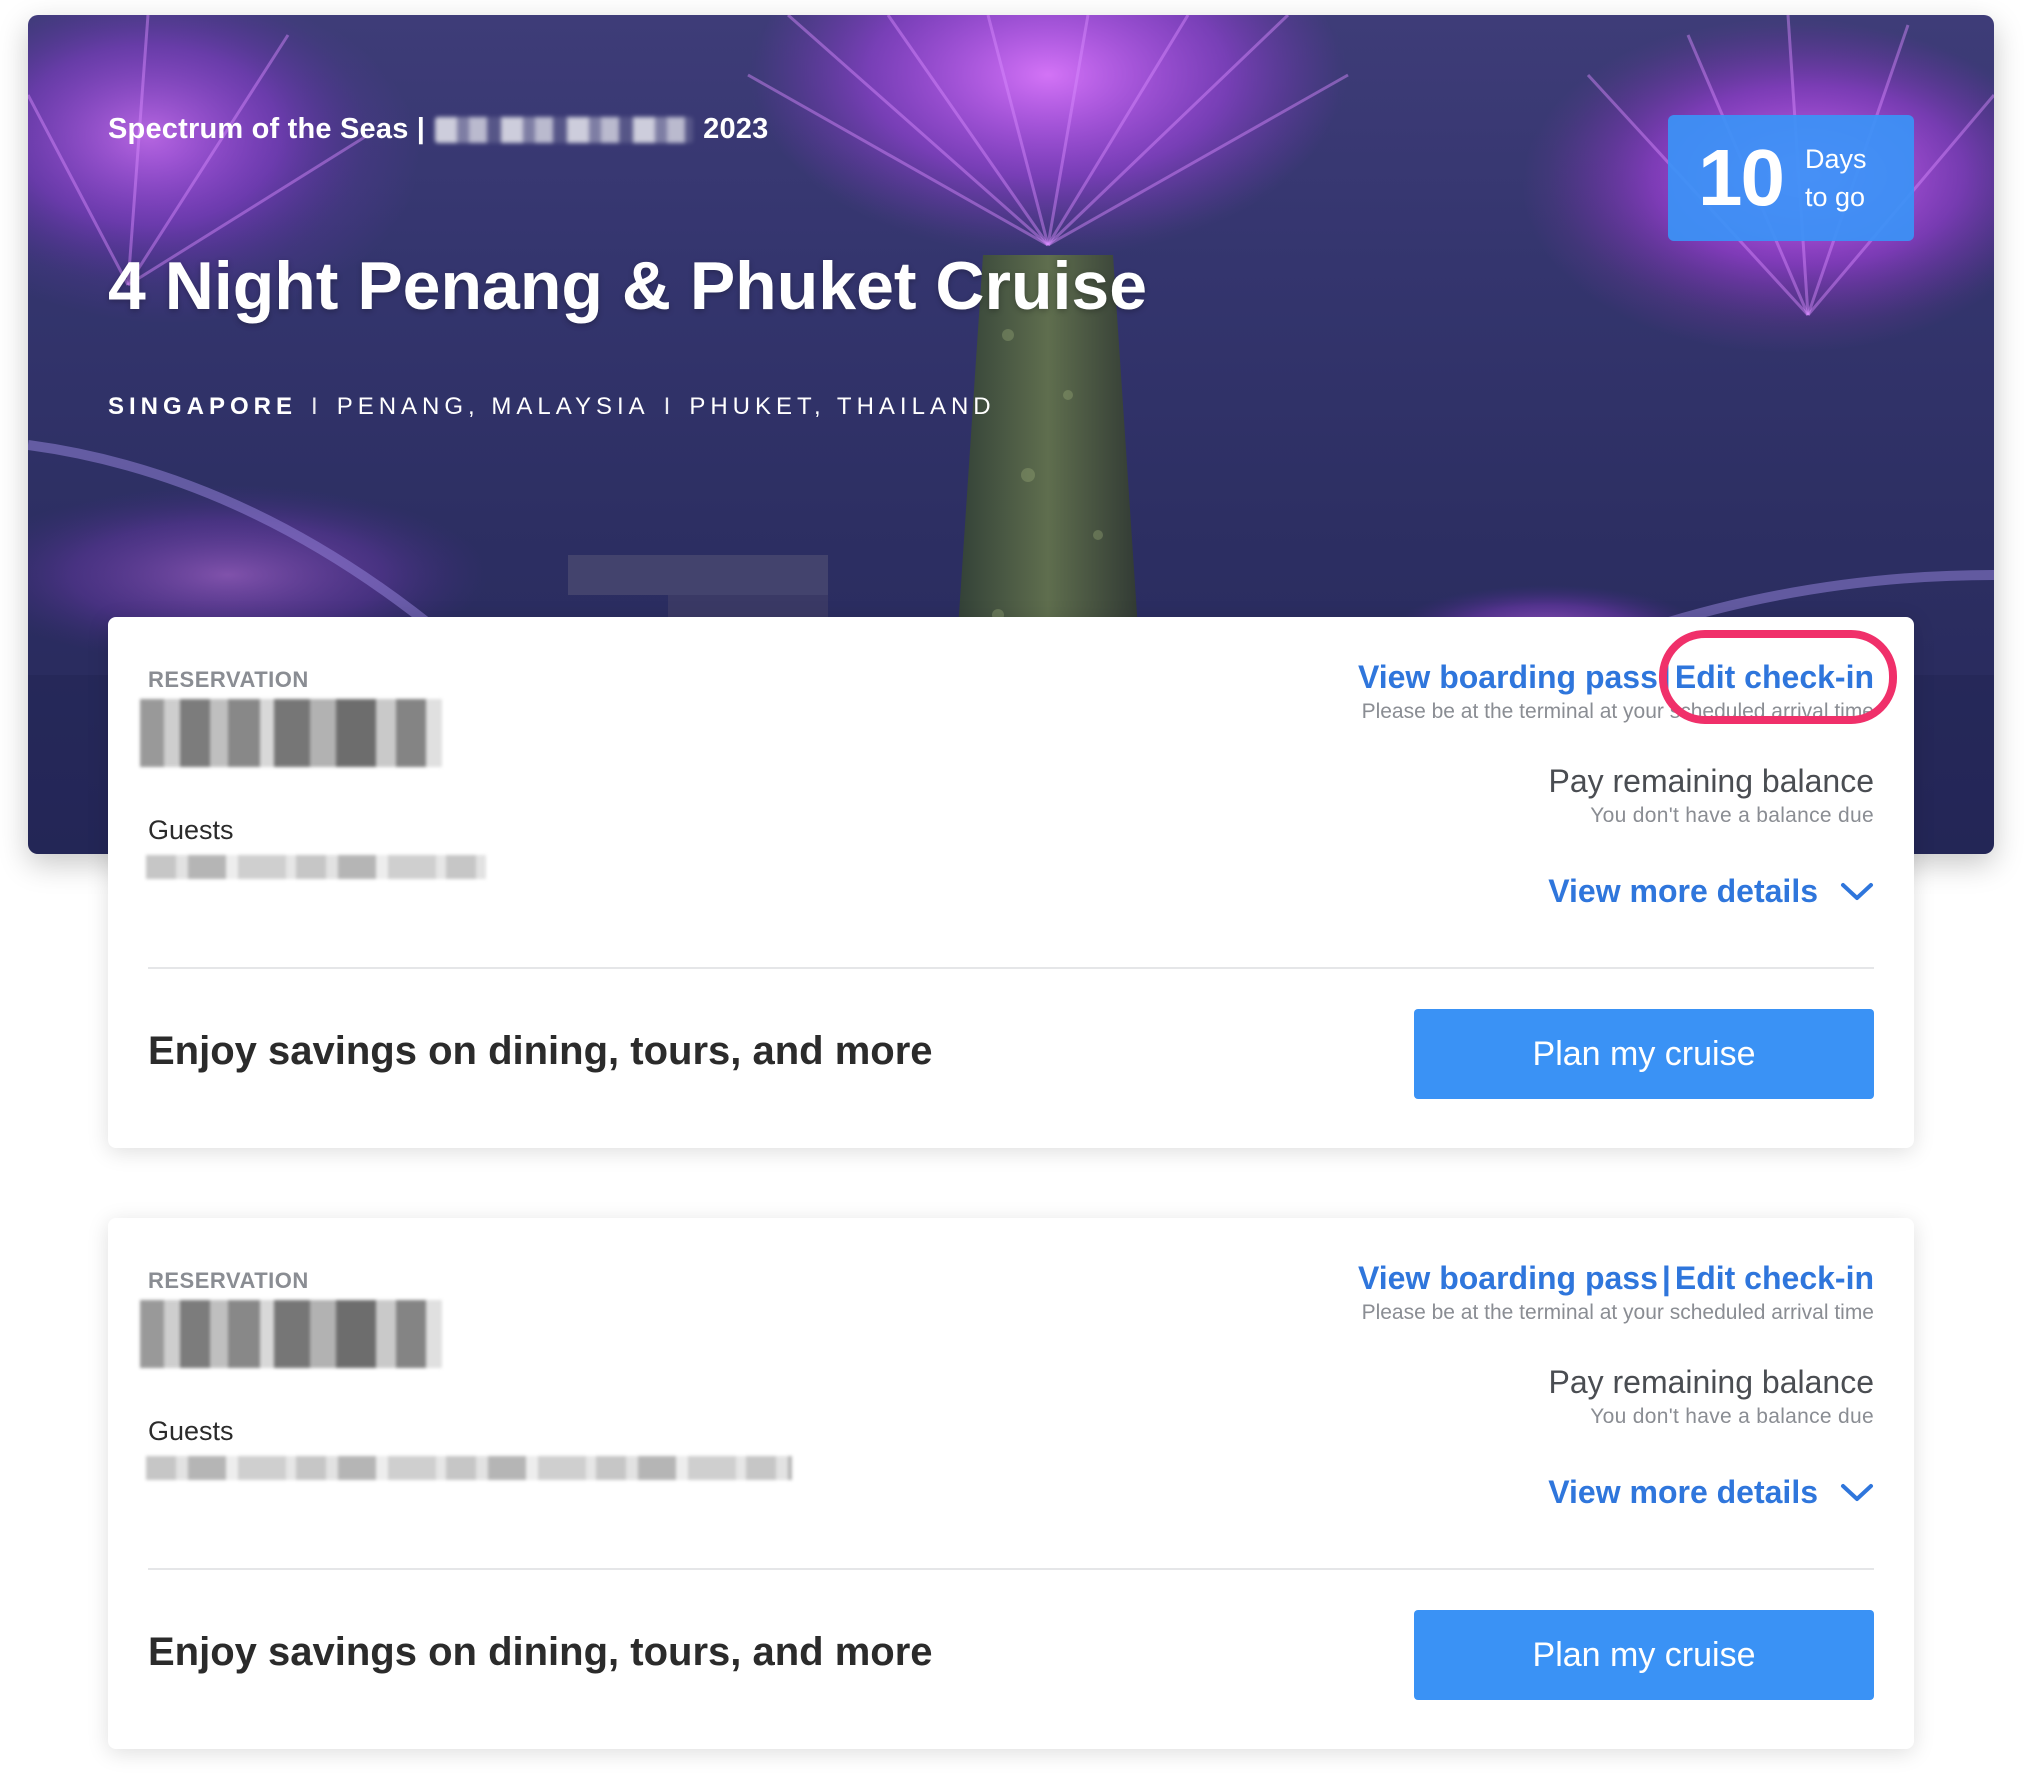 This screenshot has width=2024, height=1784. Describe the element at coordinates (564, 129) in the screenshot. I see `redacted-sail-dates` at that location.